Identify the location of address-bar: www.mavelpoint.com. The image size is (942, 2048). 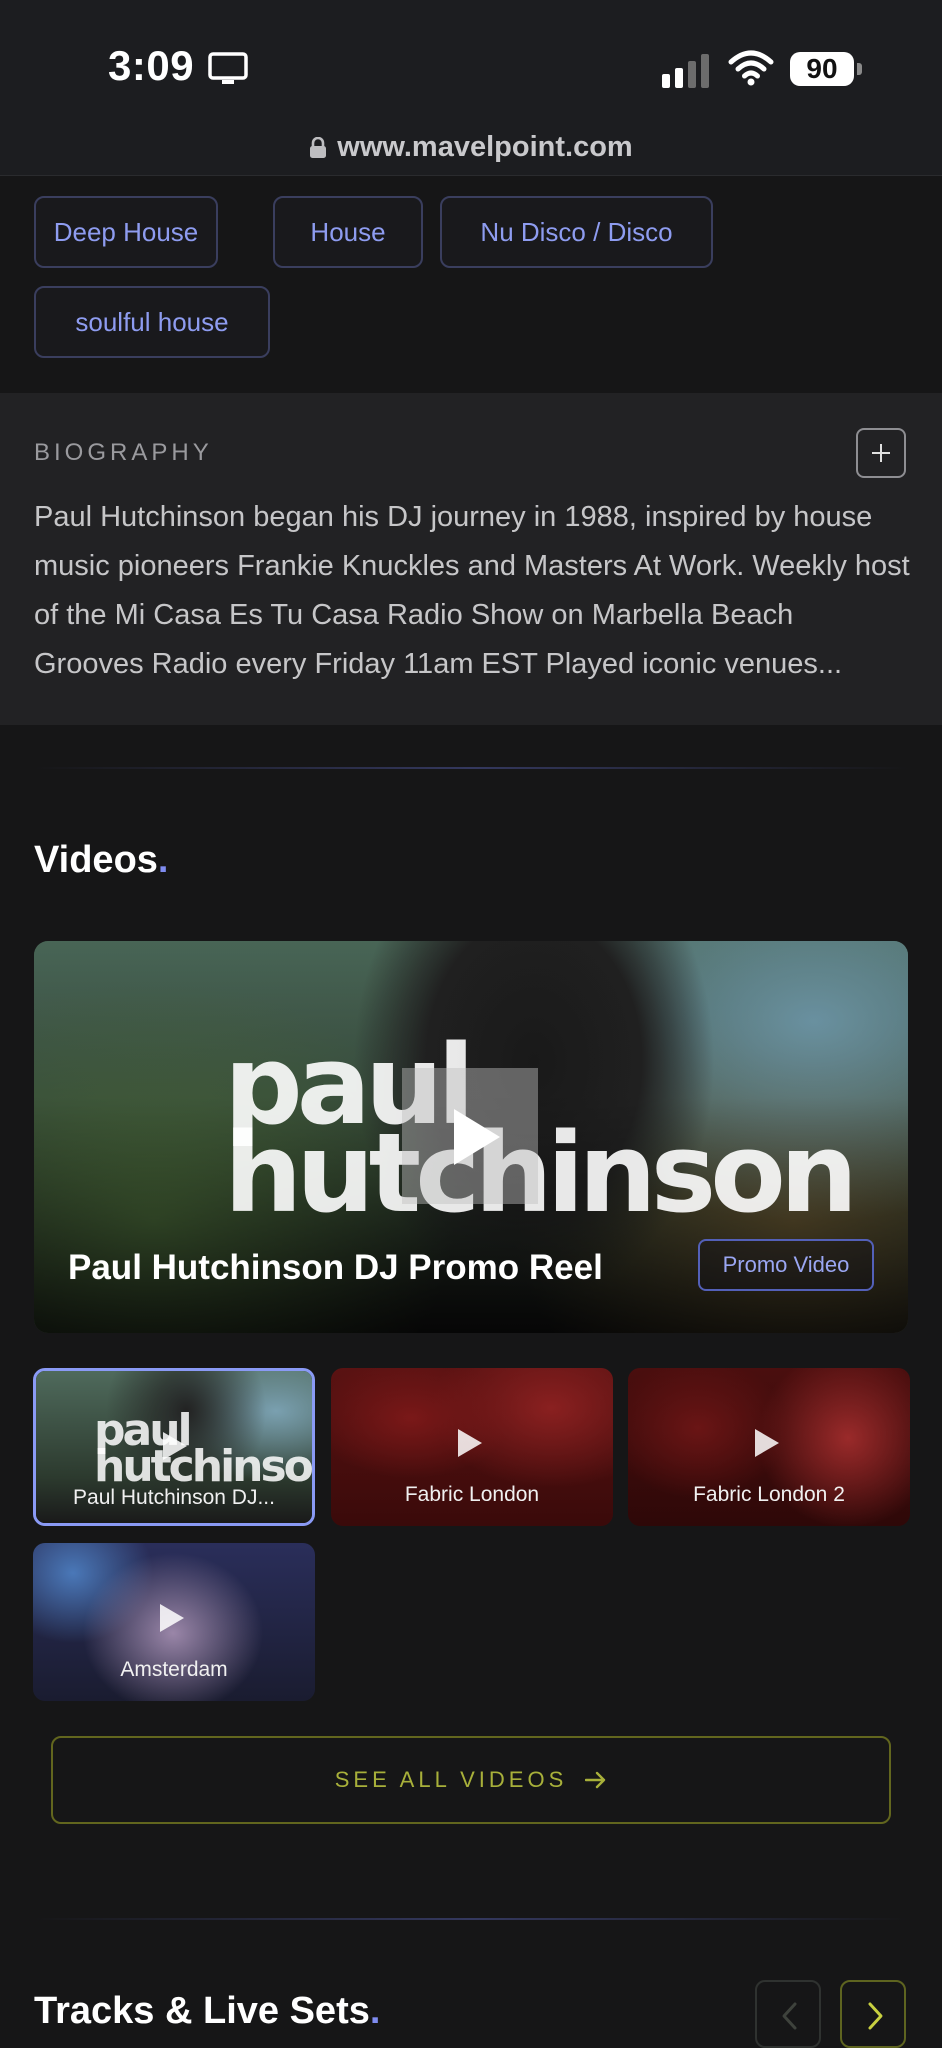
(471, 148).